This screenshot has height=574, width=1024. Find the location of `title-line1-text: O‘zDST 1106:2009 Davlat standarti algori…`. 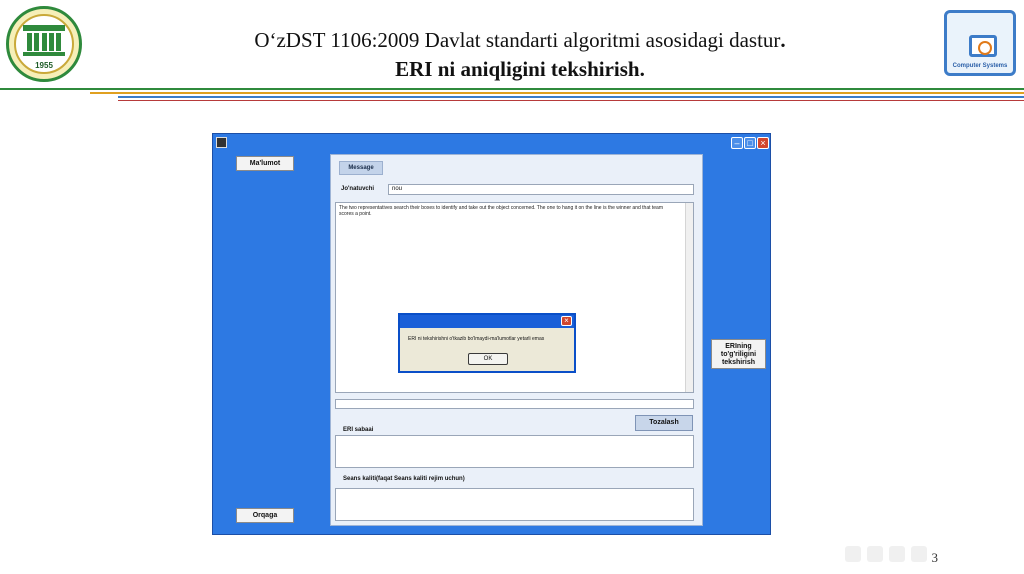

title-line1-text: O‘zDST 1106:2009 Davlat standarti algori… is located at coordinates (517, 40).